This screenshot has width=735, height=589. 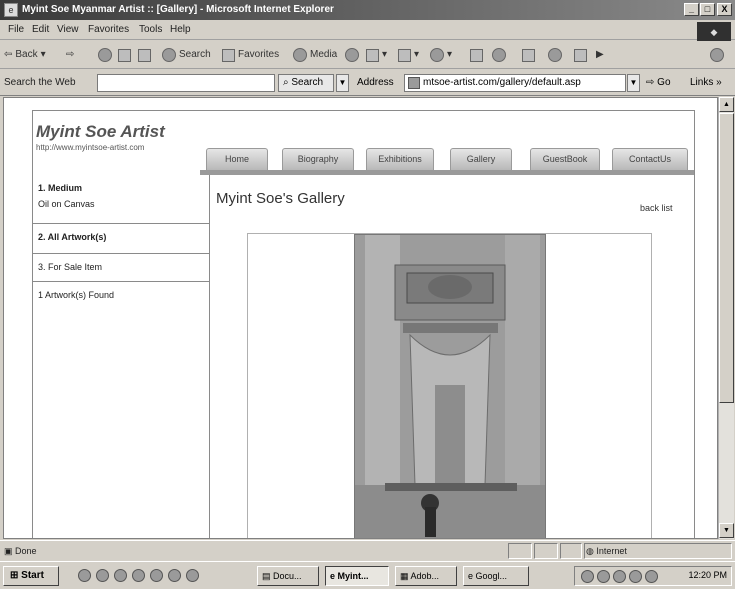 I want to click on media-button: Media, so click(x=315, y=55).